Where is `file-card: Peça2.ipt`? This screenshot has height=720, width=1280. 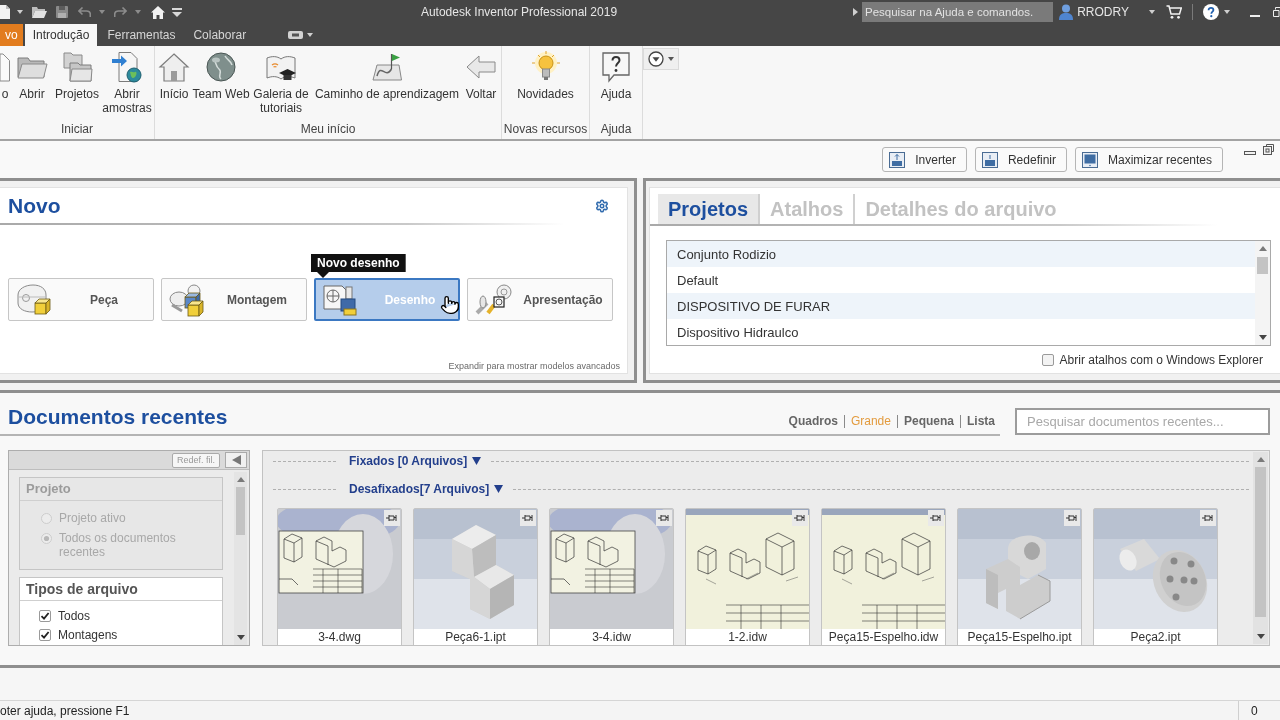 file-card: Peça2.ipt is located at coordinates (1155, 576).